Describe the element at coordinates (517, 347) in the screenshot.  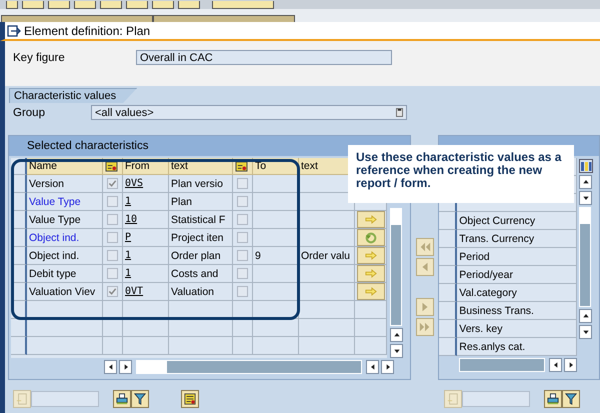
I see `list-item: Res.anlys cat.` at that location.